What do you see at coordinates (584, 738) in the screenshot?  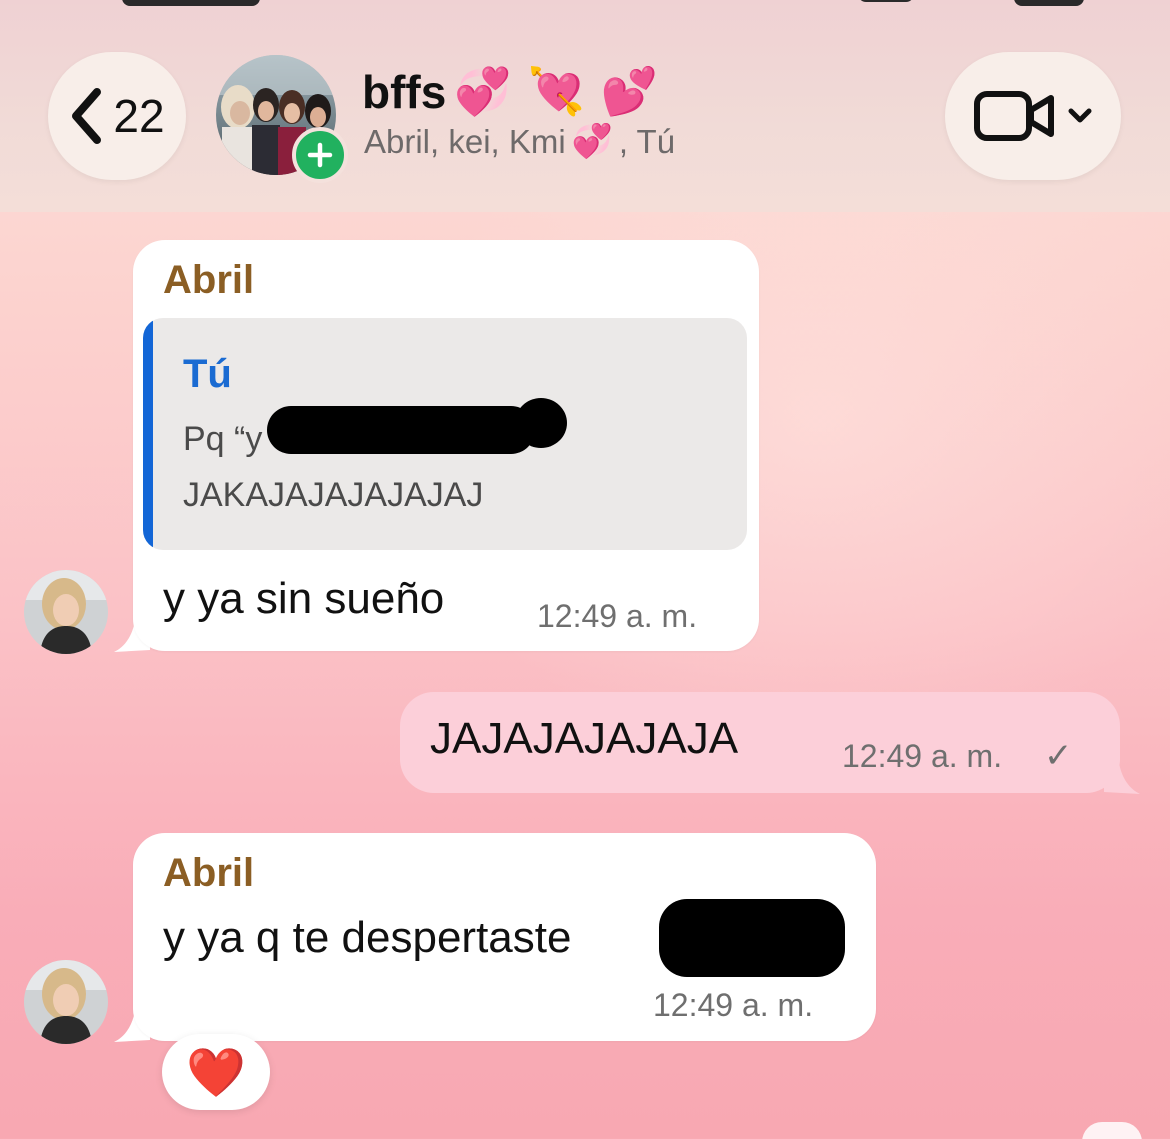 I see `message-text: JAJAJAJAJAJA` at bounding box center [584, 738].